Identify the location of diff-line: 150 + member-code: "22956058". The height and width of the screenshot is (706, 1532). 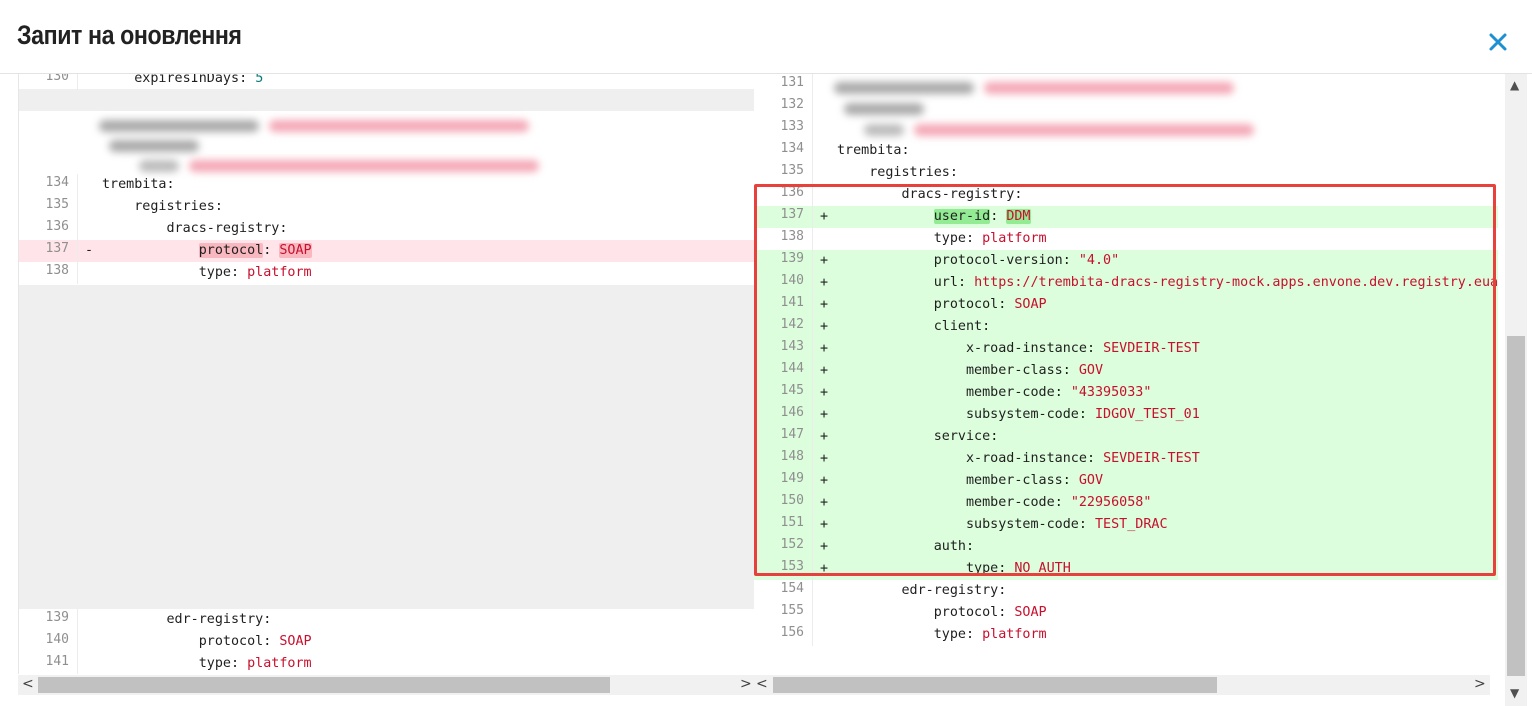
(1126, 503).